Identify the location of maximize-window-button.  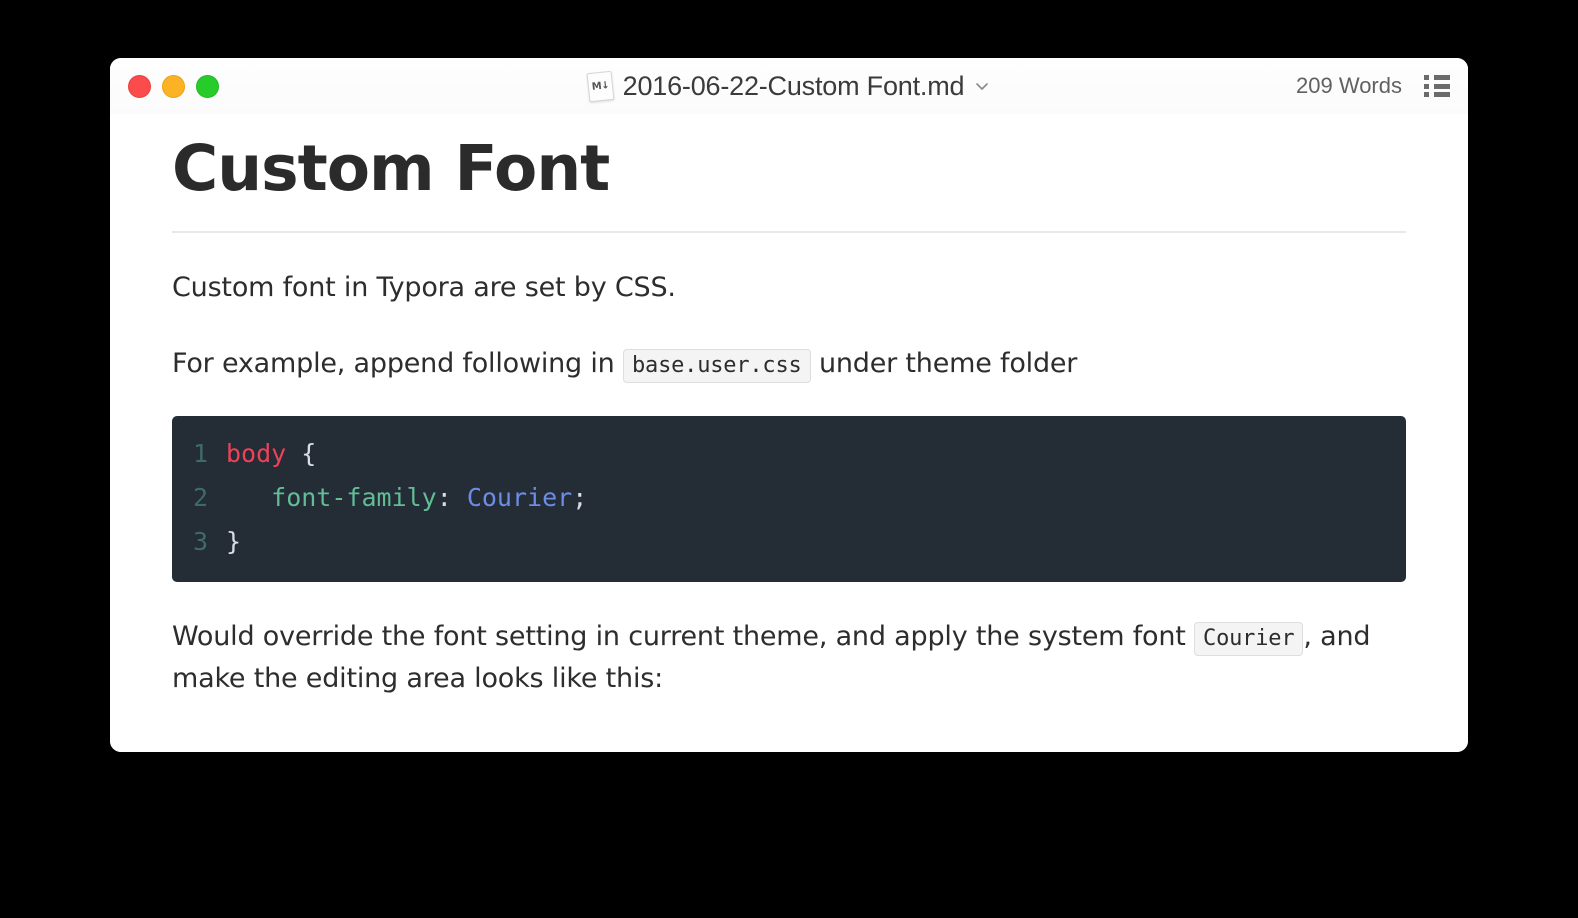
(207, 86).